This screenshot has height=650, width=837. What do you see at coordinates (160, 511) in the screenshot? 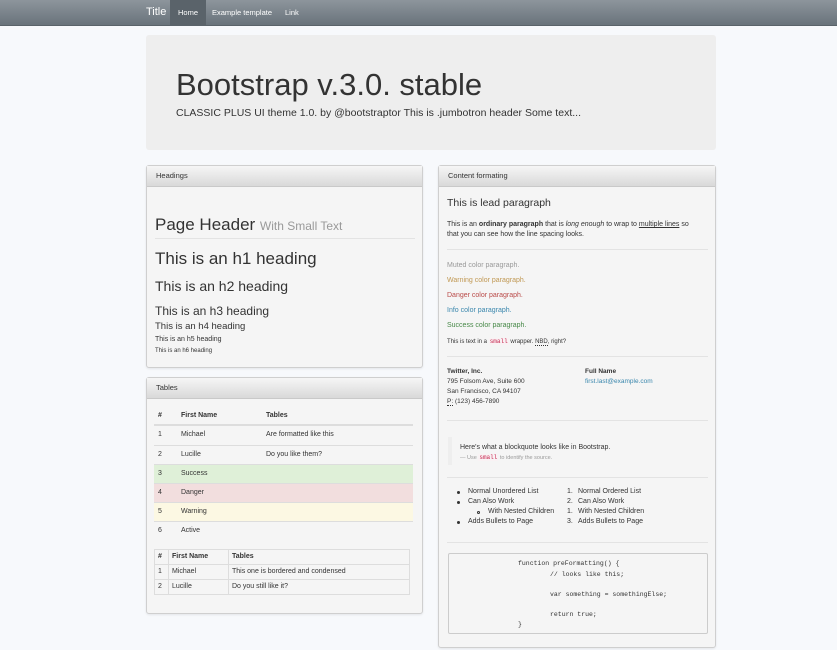
I see `table1-row5-num: 5` at bounding box center [160, 511].